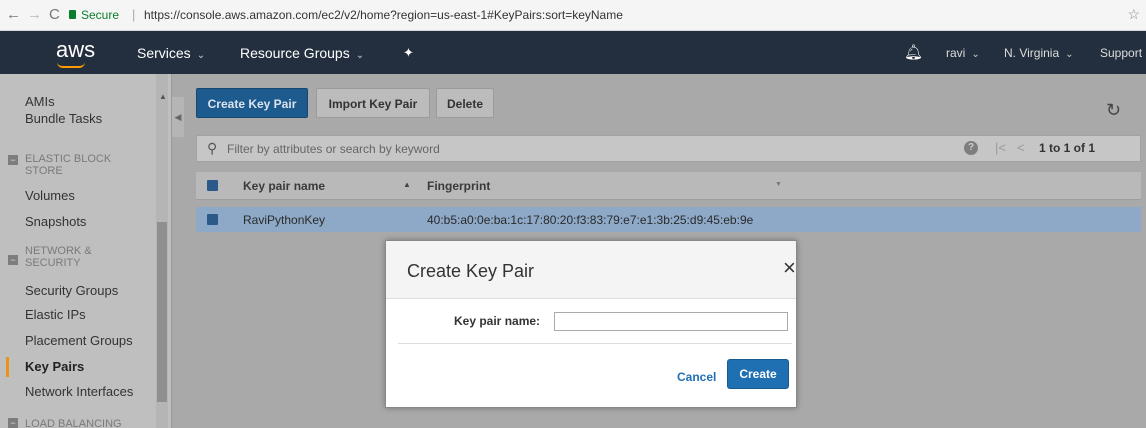  Describe the element at coordinates (789, 268) in the screenshot. I see `close-icon: ×` at that location.